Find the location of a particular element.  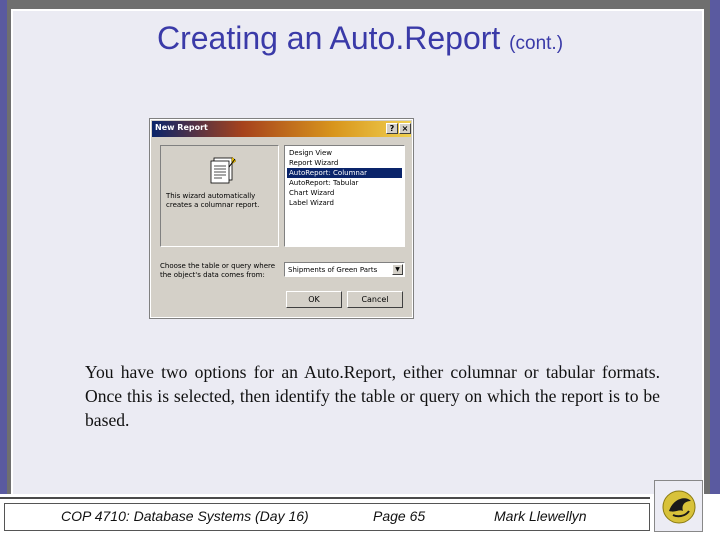

footer-course: COP 4710: Database Systems (Day 16) is located at coordinates (185, 516).